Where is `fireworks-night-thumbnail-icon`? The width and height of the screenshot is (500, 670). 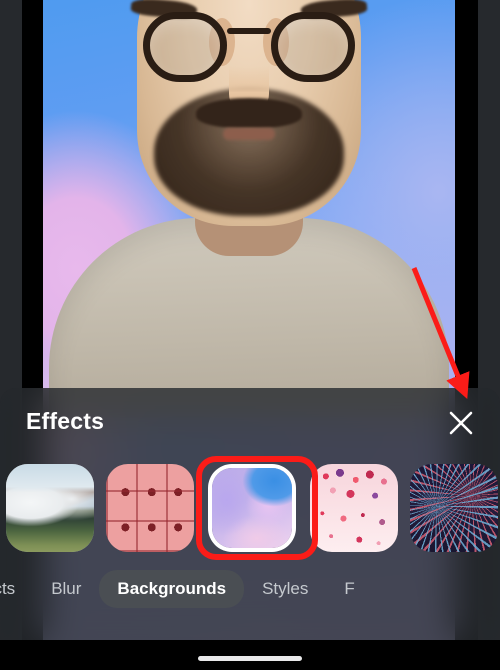 fireworks-night-thumbnail-icon is located at coordinates (454, 508).